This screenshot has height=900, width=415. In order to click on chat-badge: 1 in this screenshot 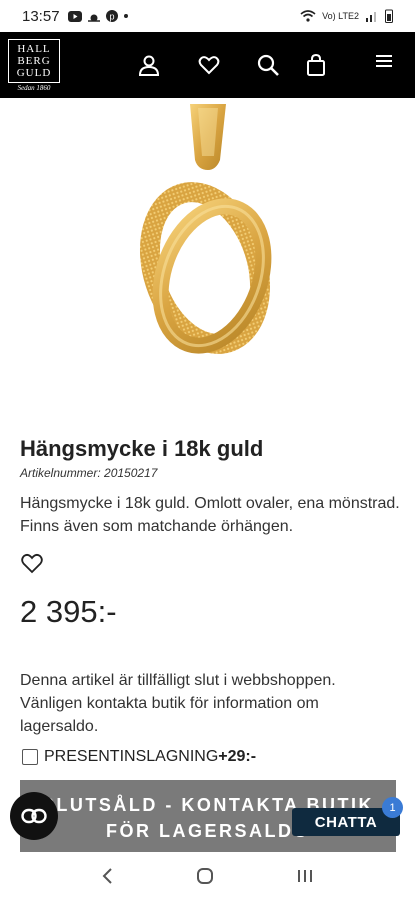, I will do `click(392, 807)`.